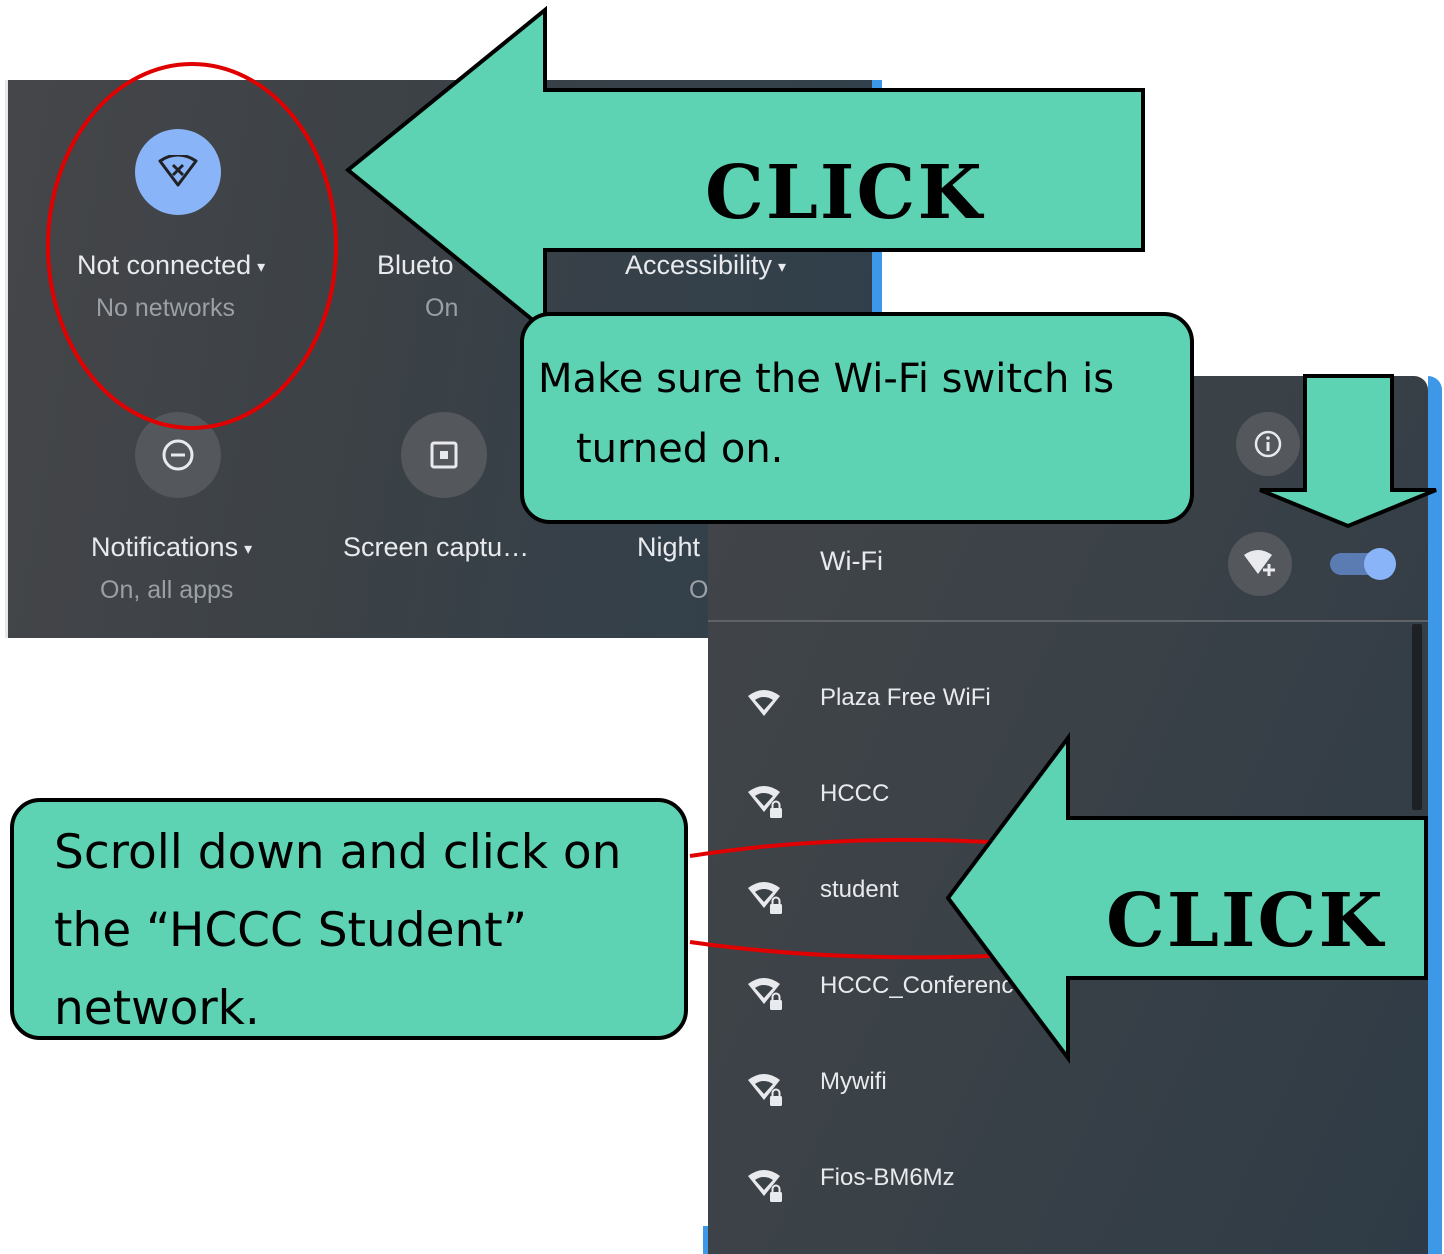  What do you see at coordinates (1435, 815) in the screenshot?
I see `panel-accent-strip` at bounding box center [1435, 815].